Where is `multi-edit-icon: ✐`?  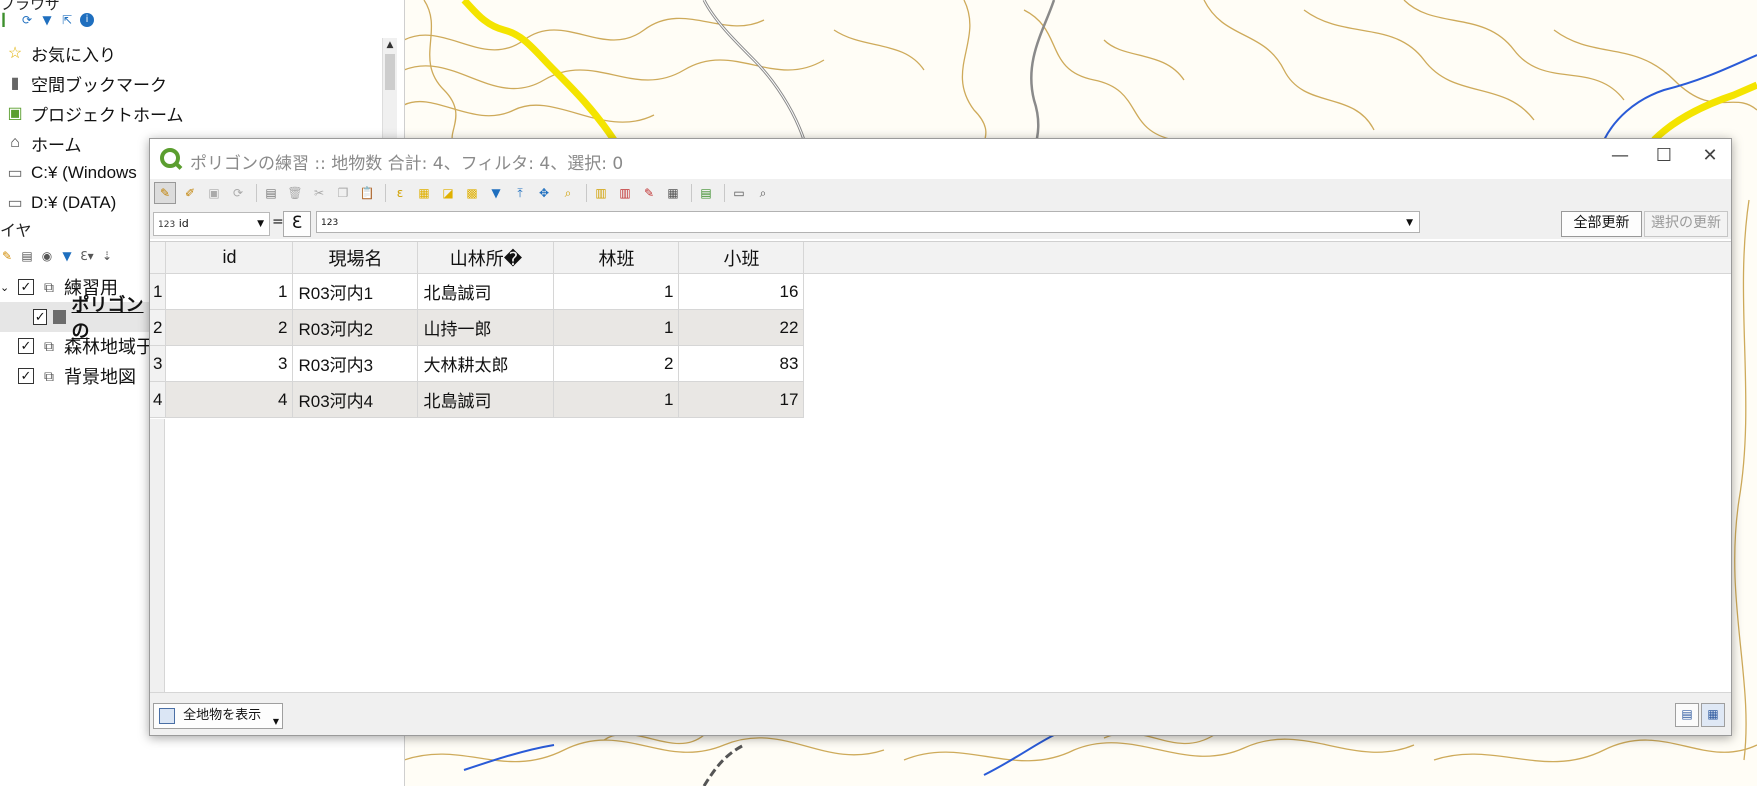 multi-edit-icon: ✐ is located at coordinates (190, 193).